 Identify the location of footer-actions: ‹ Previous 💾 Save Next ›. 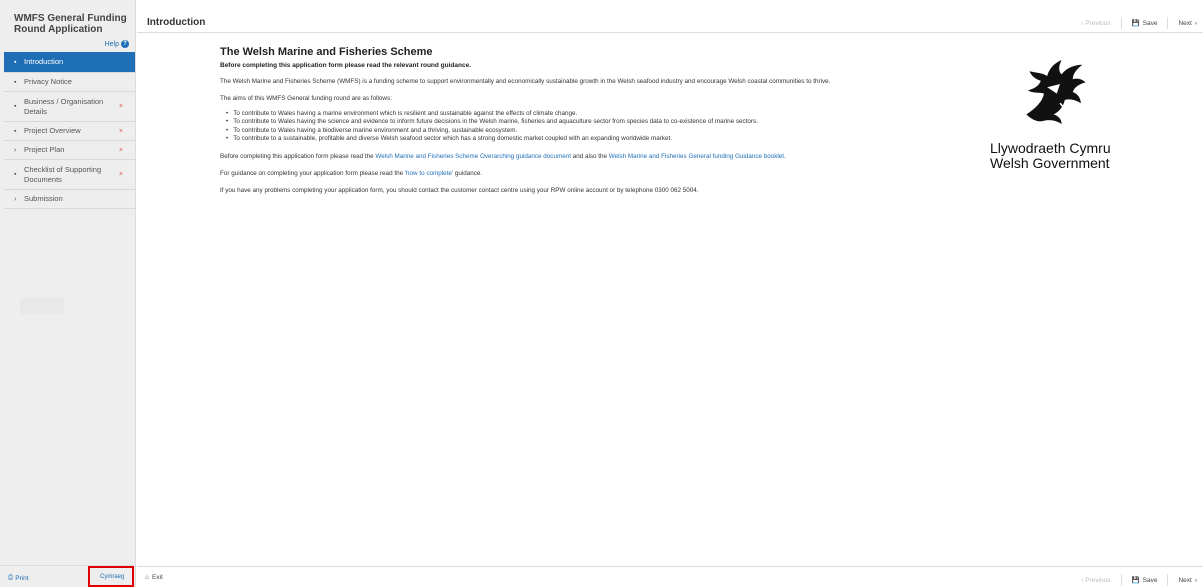
(1139, 580).